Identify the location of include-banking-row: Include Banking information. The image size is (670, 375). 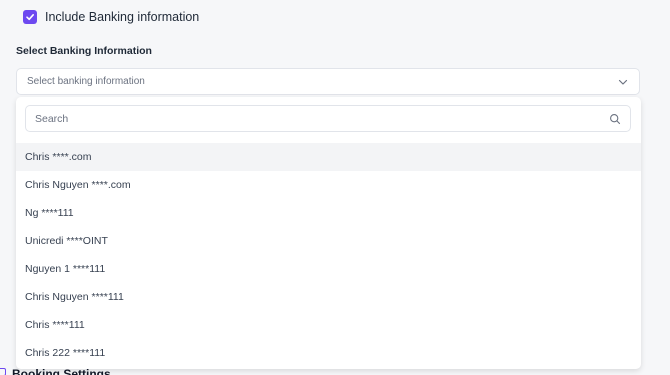
(111, 17).